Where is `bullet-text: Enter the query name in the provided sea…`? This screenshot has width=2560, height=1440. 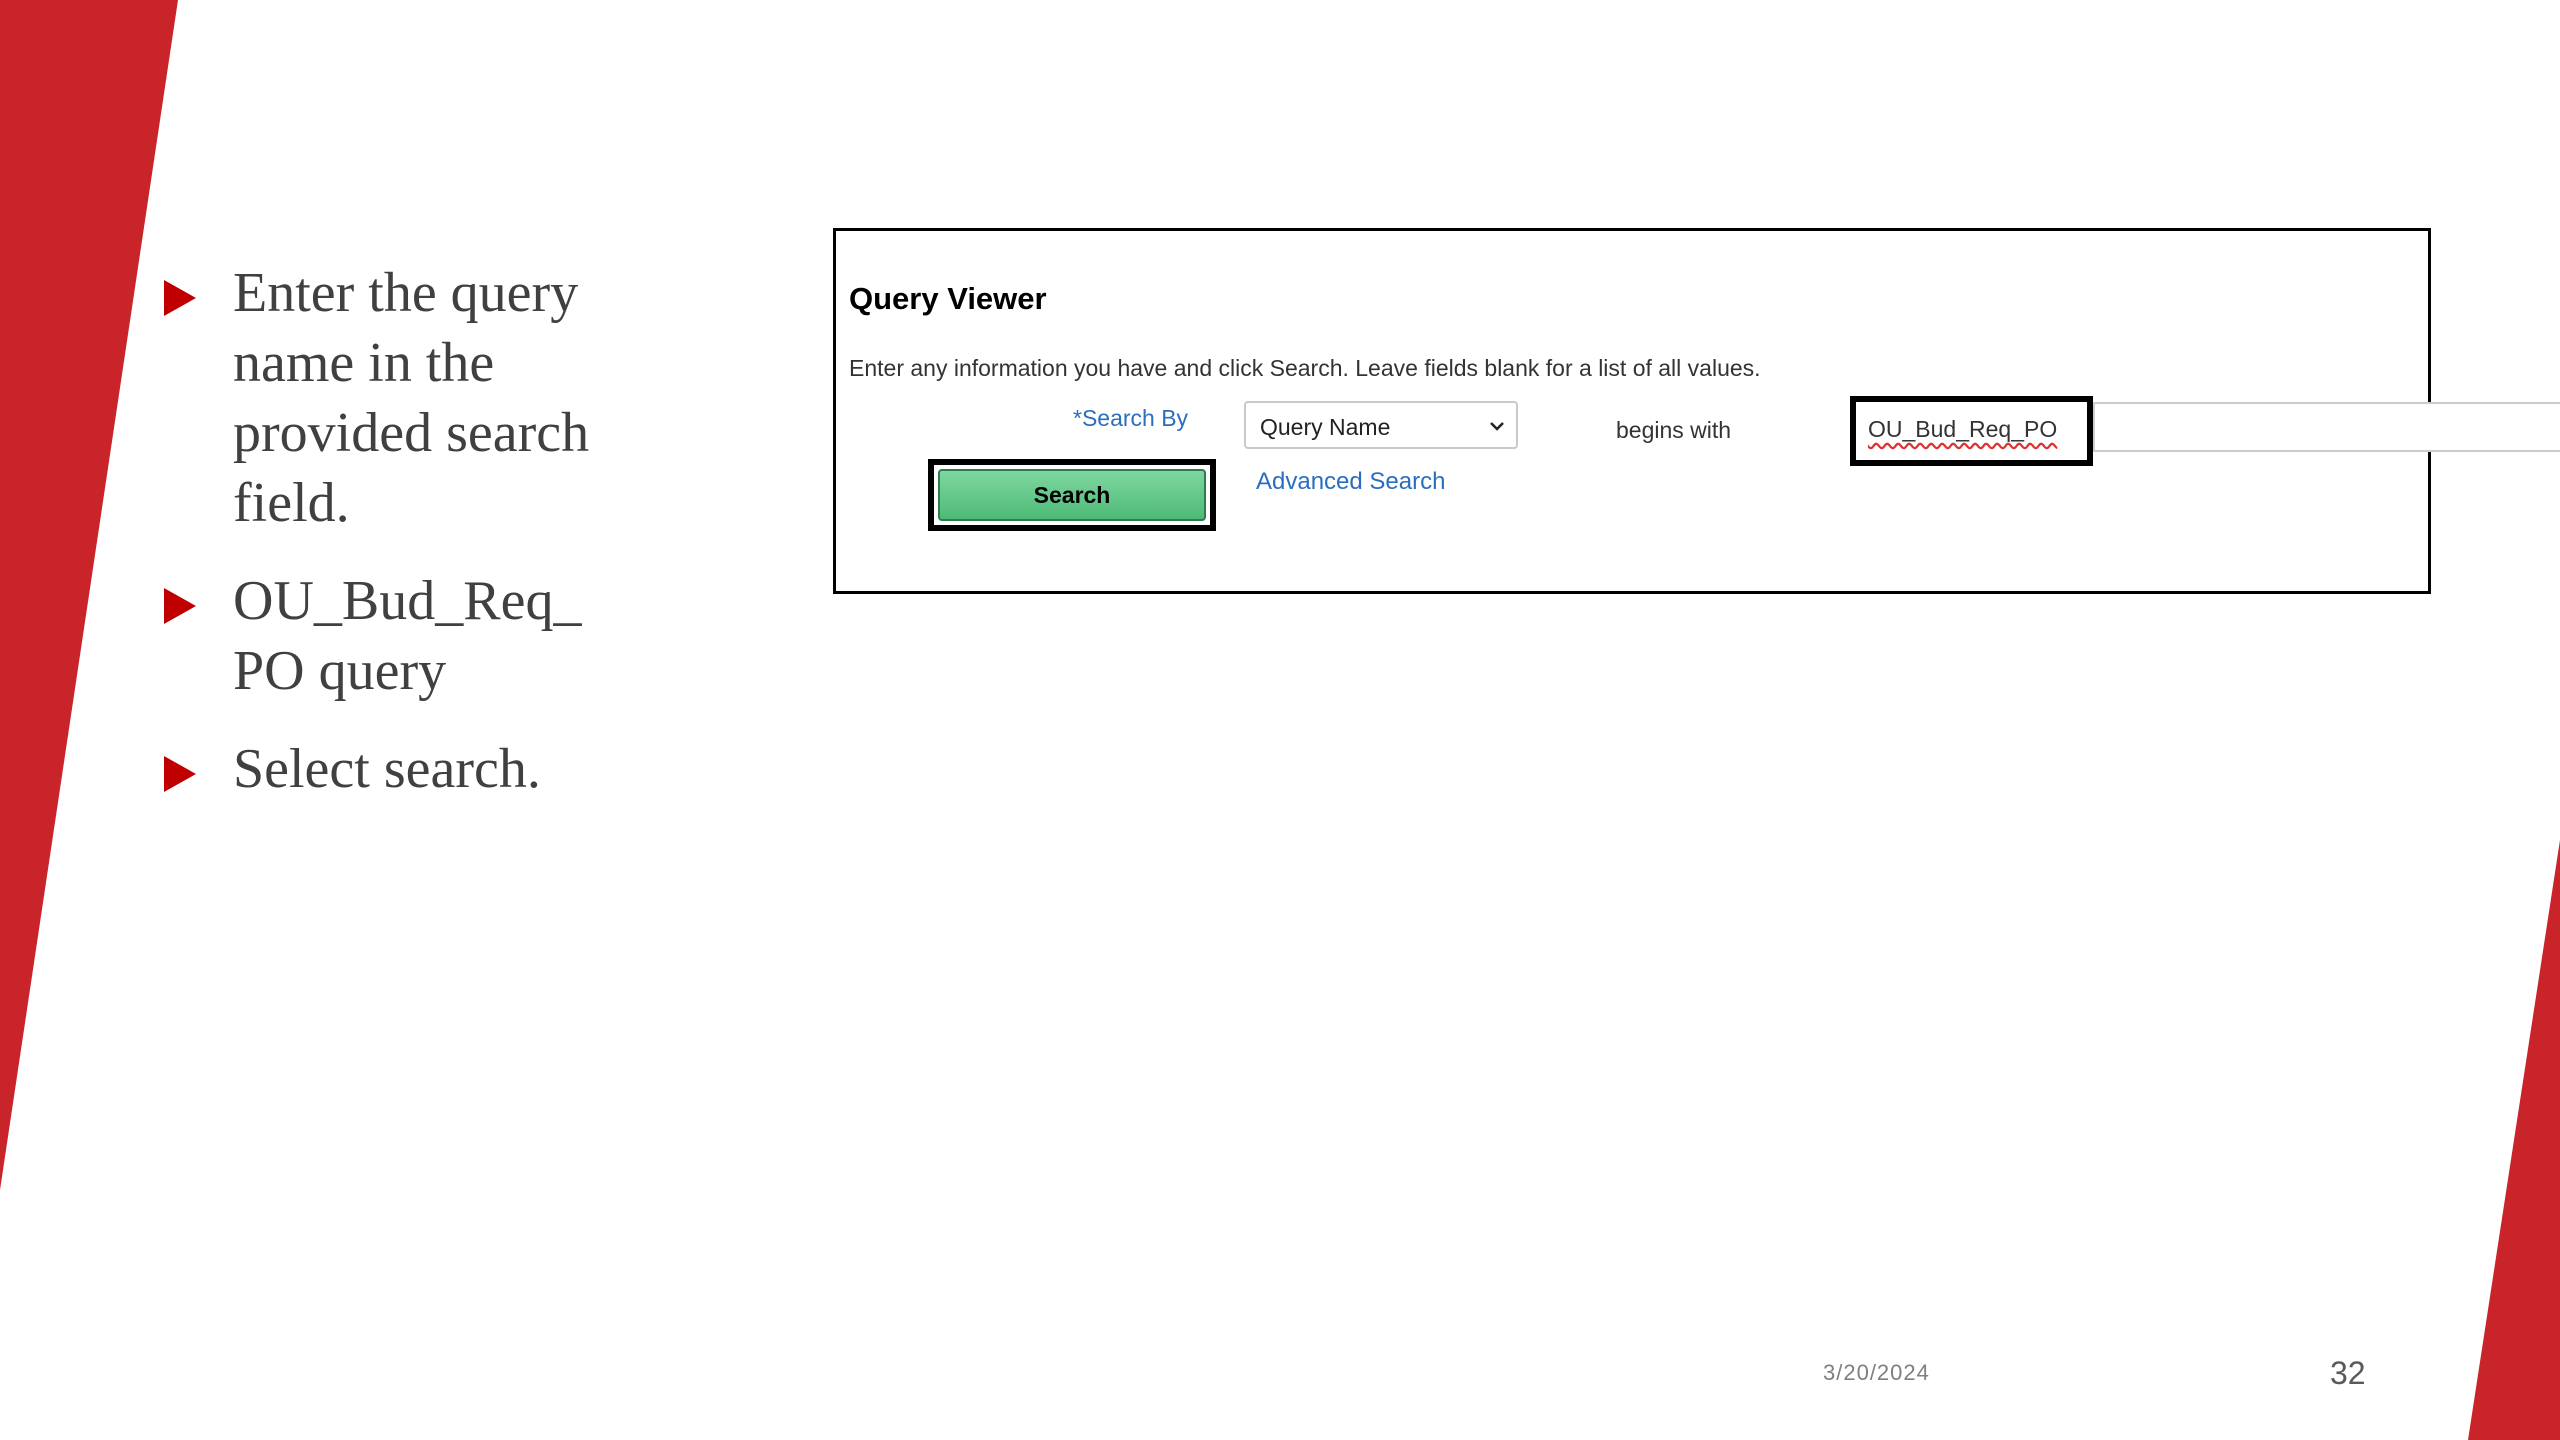 bullet-text: Enter the query name in the provided sea… is located at coordinates (411, 398).